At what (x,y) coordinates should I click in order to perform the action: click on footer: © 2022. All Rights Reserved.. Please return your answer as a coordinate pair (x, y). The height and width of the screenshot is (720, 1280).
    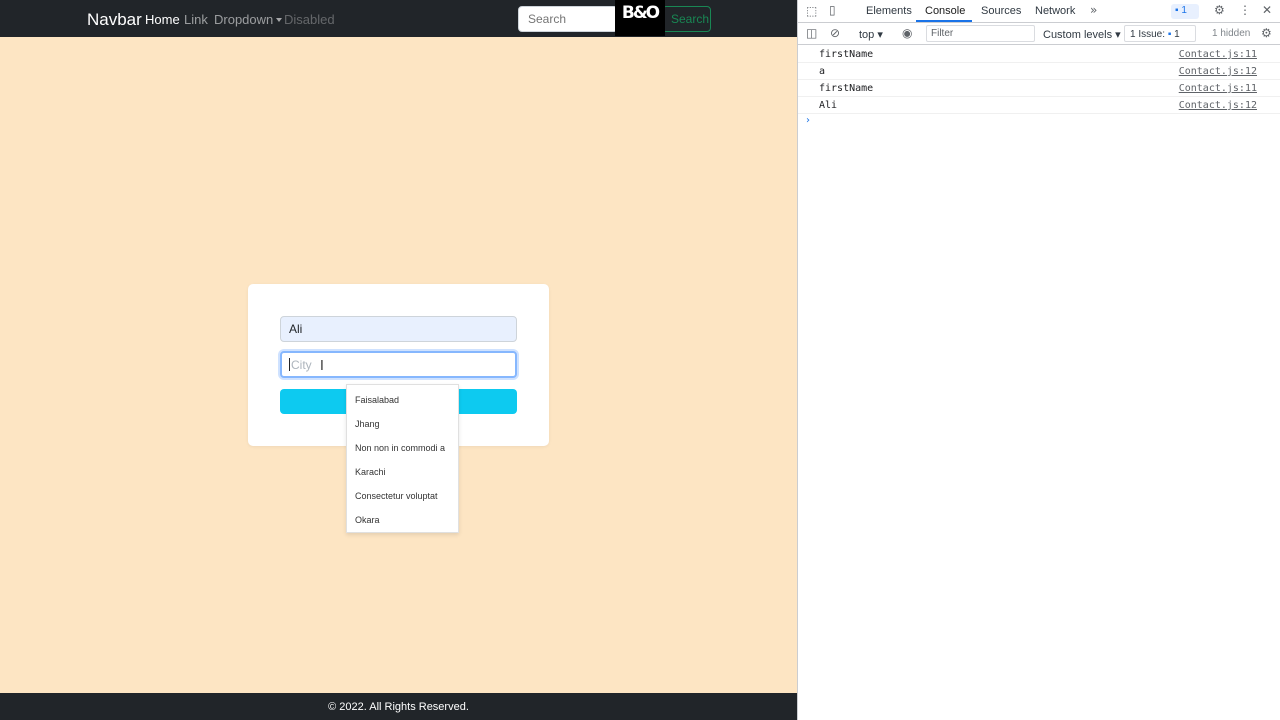
    Looking at the image, I should click on (398, 706).